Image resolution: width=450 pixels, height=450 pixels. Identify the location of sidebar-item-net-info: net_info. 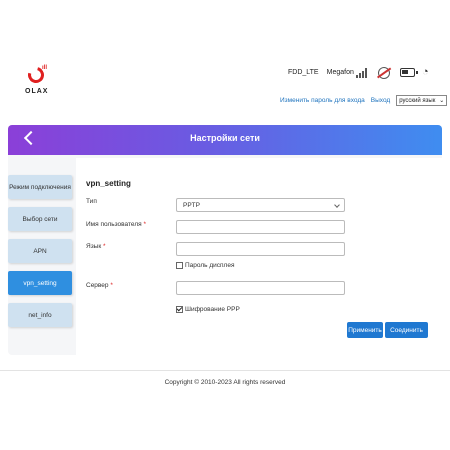
(40, 315).